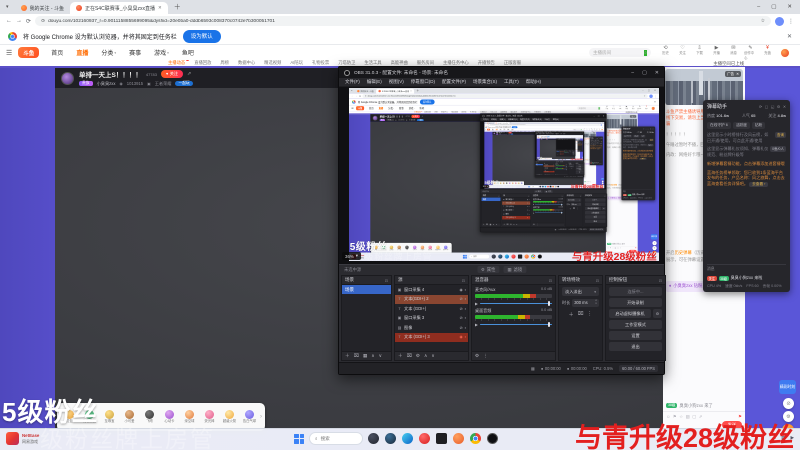 The height and width of the screenshot is (450, 800). Describe the element at coordinates (412, 120) in the screenshot. I see `stream-category: 王者荣耀` at that location.